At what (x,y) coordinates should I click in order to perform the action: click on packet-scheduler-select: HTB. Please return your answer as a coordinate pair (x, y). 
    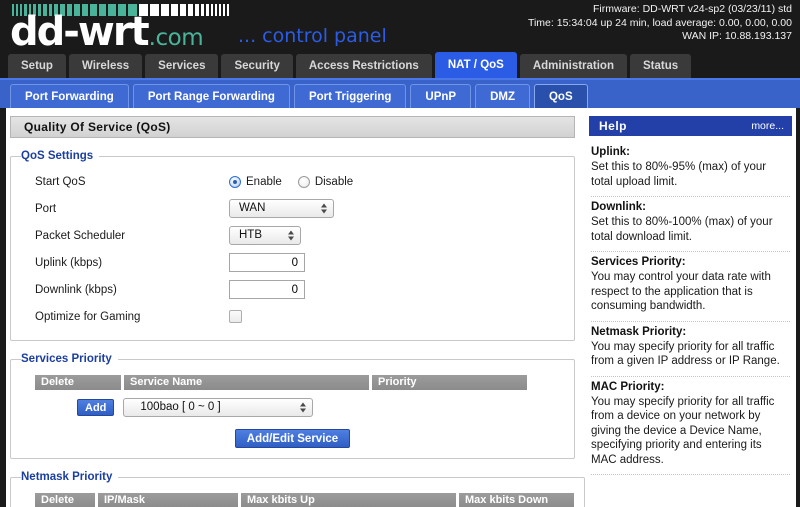
    Looking at the image, I should click on (265, 235).